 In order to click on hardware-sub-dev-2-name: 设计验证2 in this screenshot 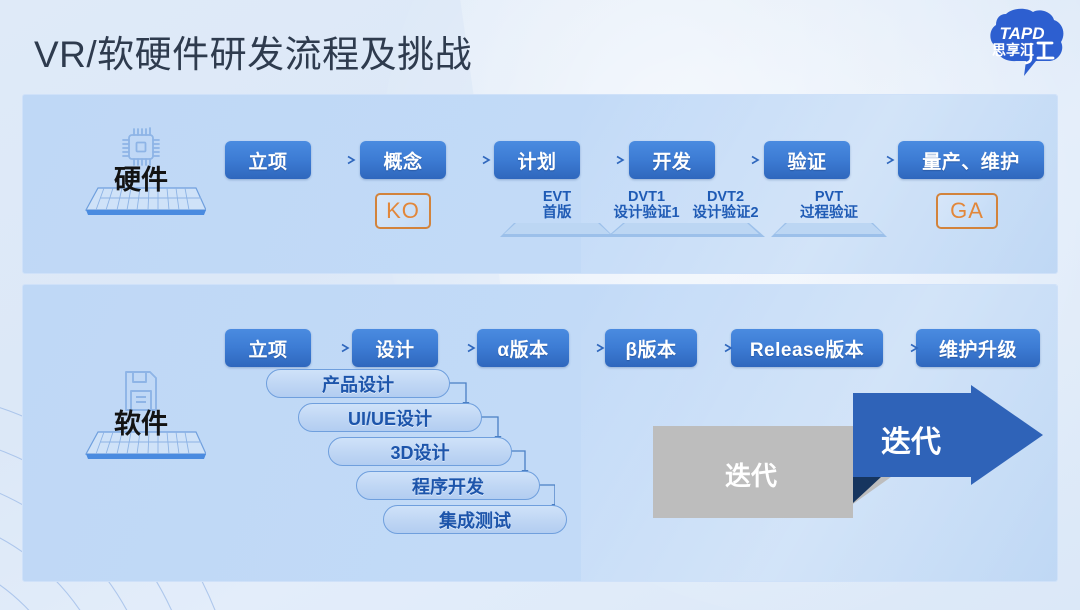, I will do `click(725, 213)`.